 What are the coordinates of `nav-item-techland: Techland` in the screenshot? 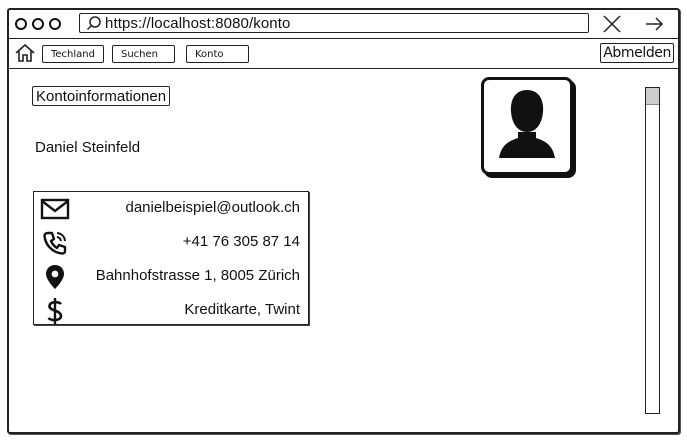 It's located at (73, 54).